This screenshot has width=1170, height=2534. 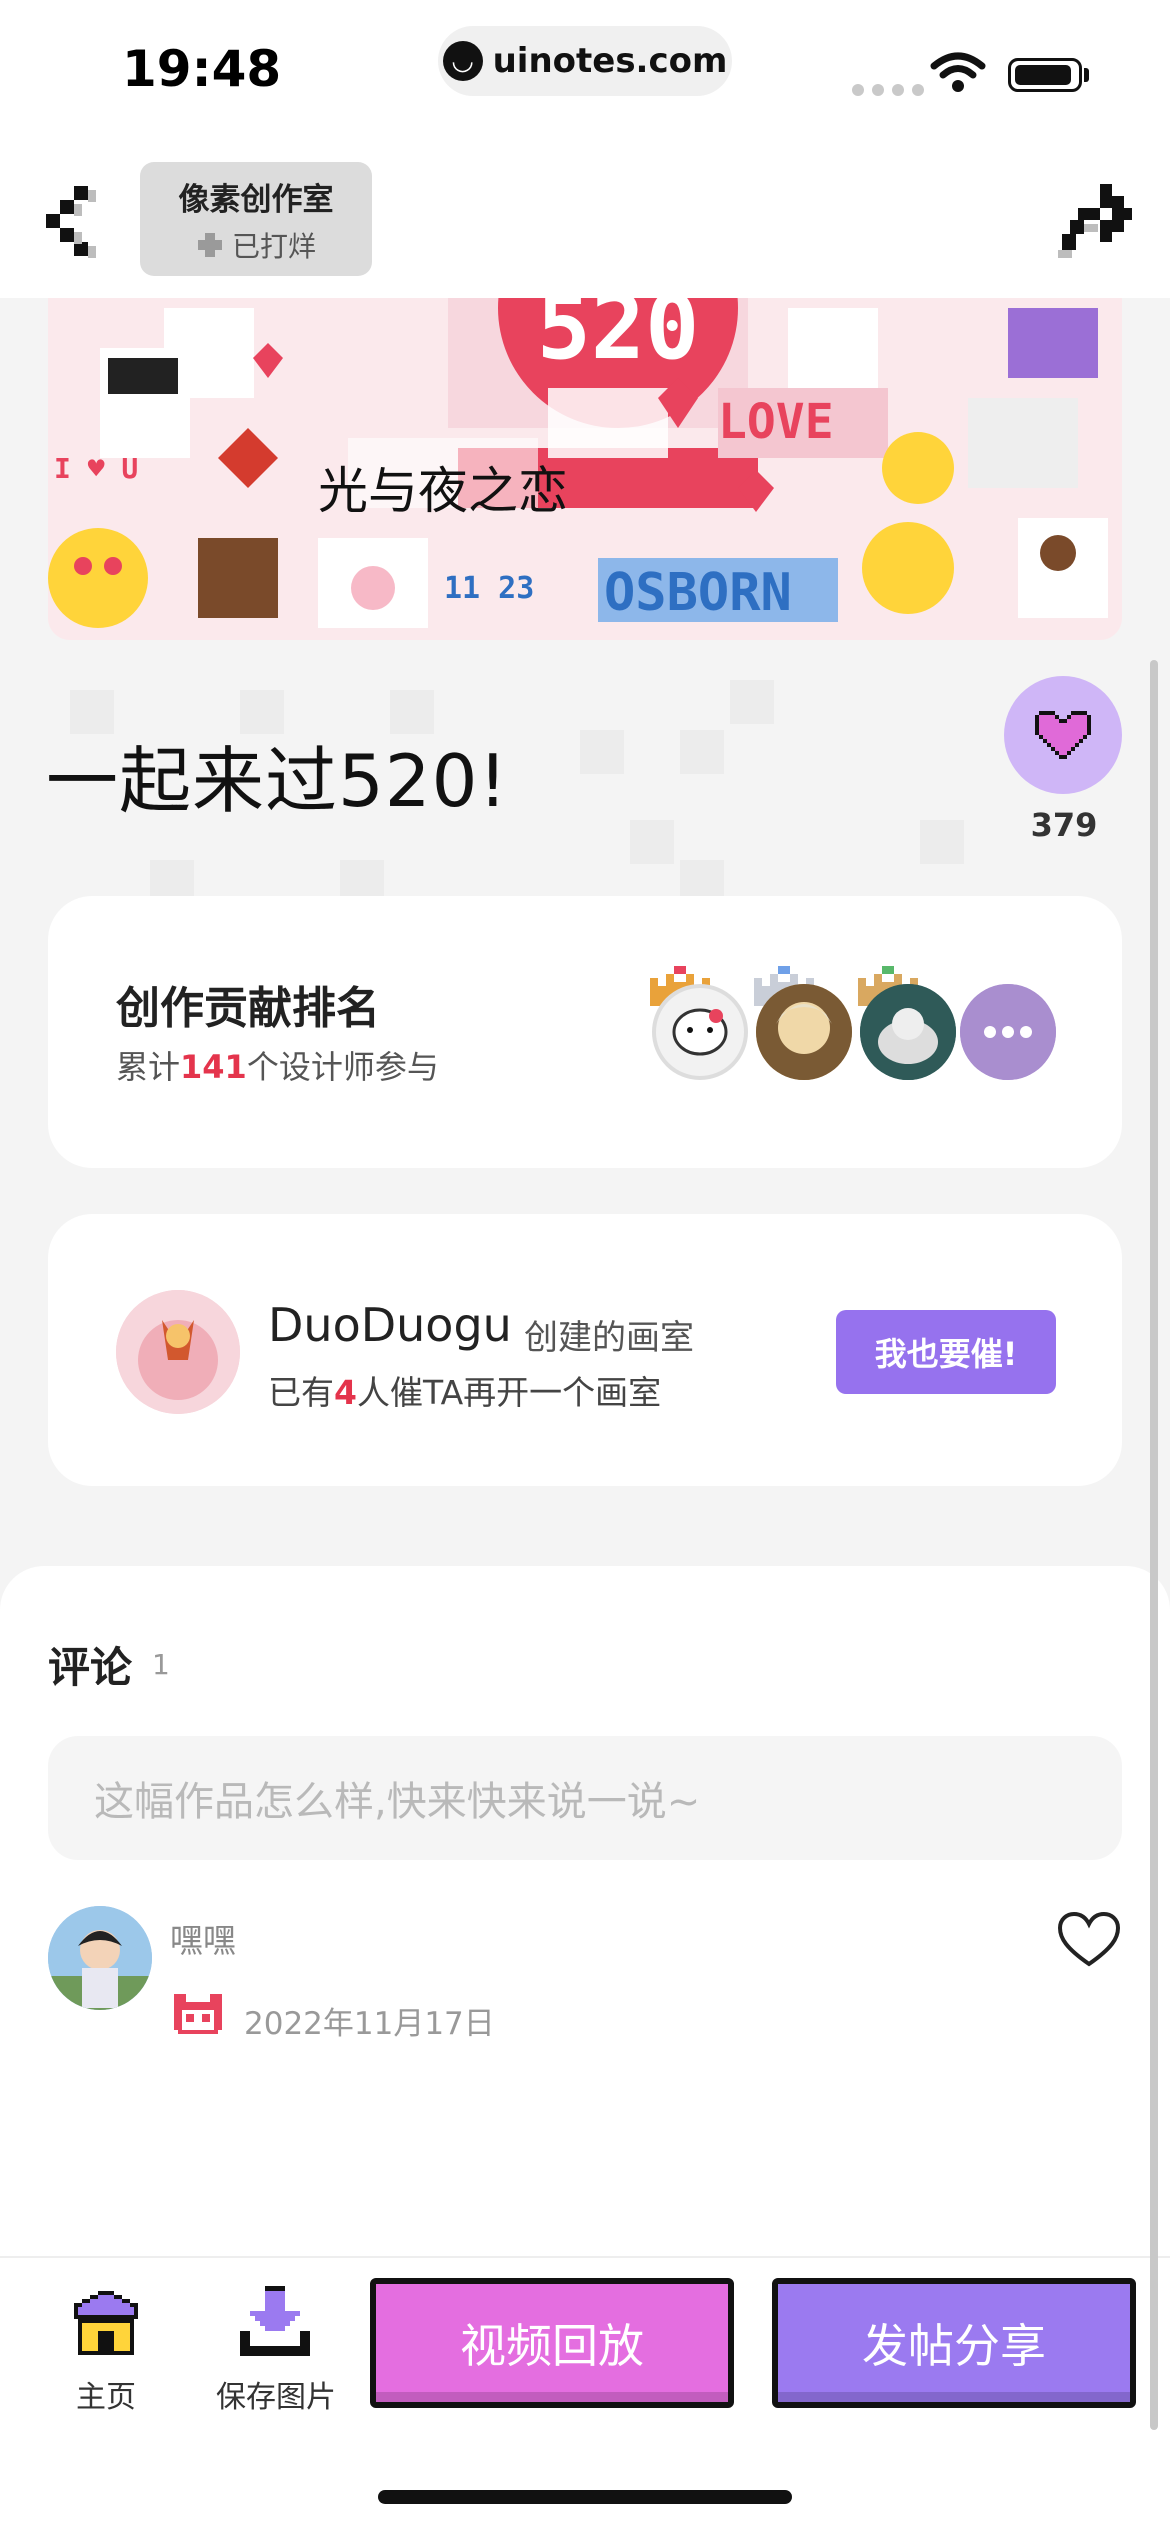 What do you see at coordinates (106, 2323) in the screenshot?
I see `home-icon` at bounding box center [106, 2323].